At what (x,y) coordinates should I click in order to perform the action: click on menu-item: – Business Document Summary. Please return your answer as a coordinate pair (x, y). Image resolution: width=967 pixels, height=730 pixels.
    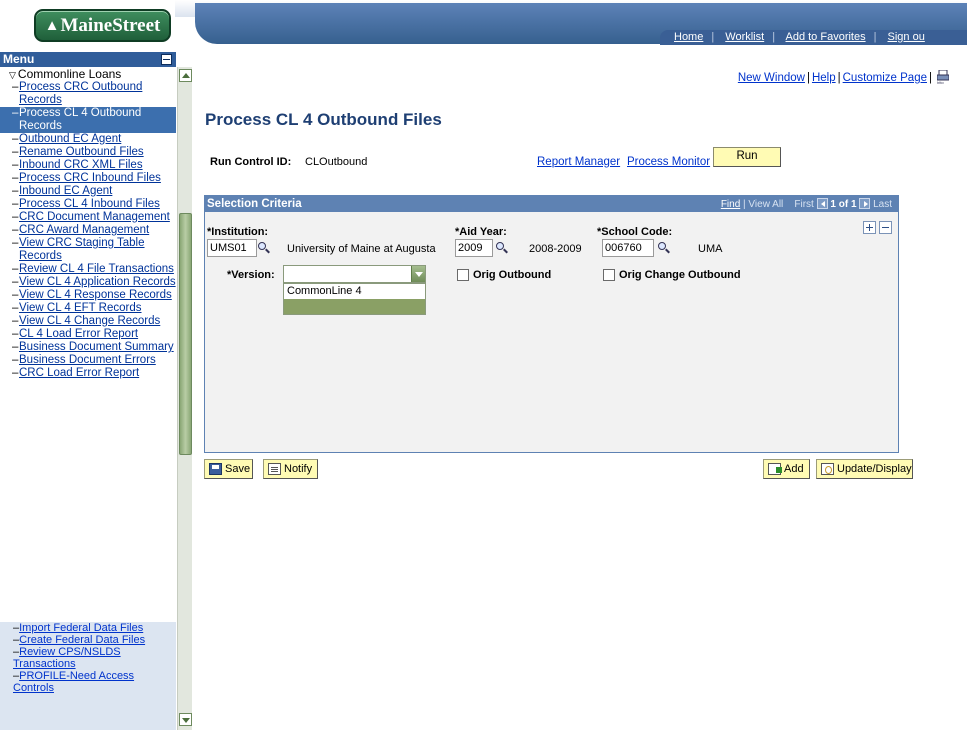
    Looking at the image, I should click on (88, 347).